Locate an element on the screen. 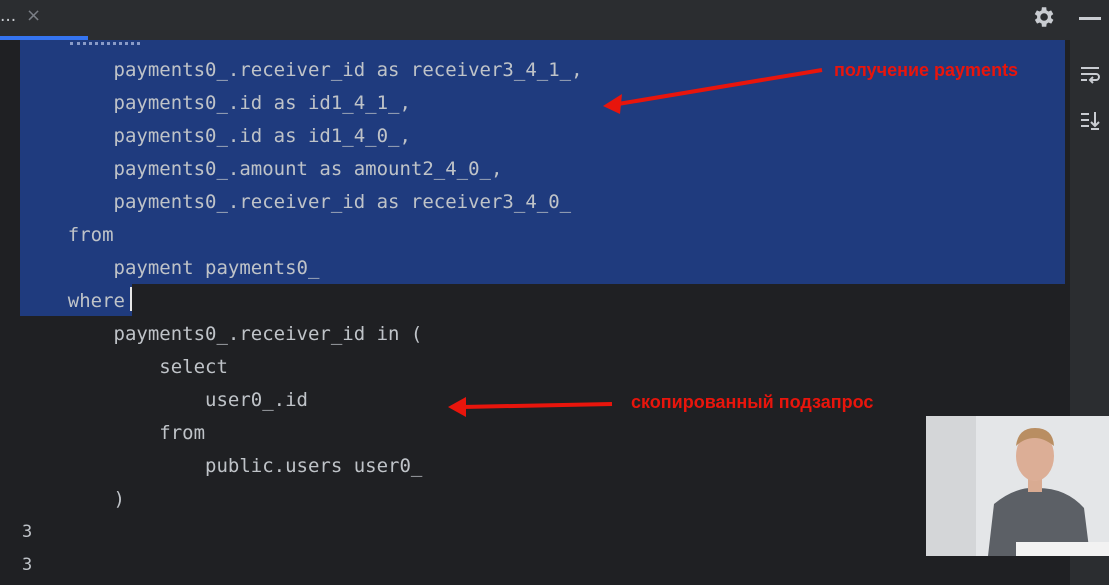 Image resolution: width=1109 pixels, height=585 pixels. code-line: where is located at coordinates (73, 301).